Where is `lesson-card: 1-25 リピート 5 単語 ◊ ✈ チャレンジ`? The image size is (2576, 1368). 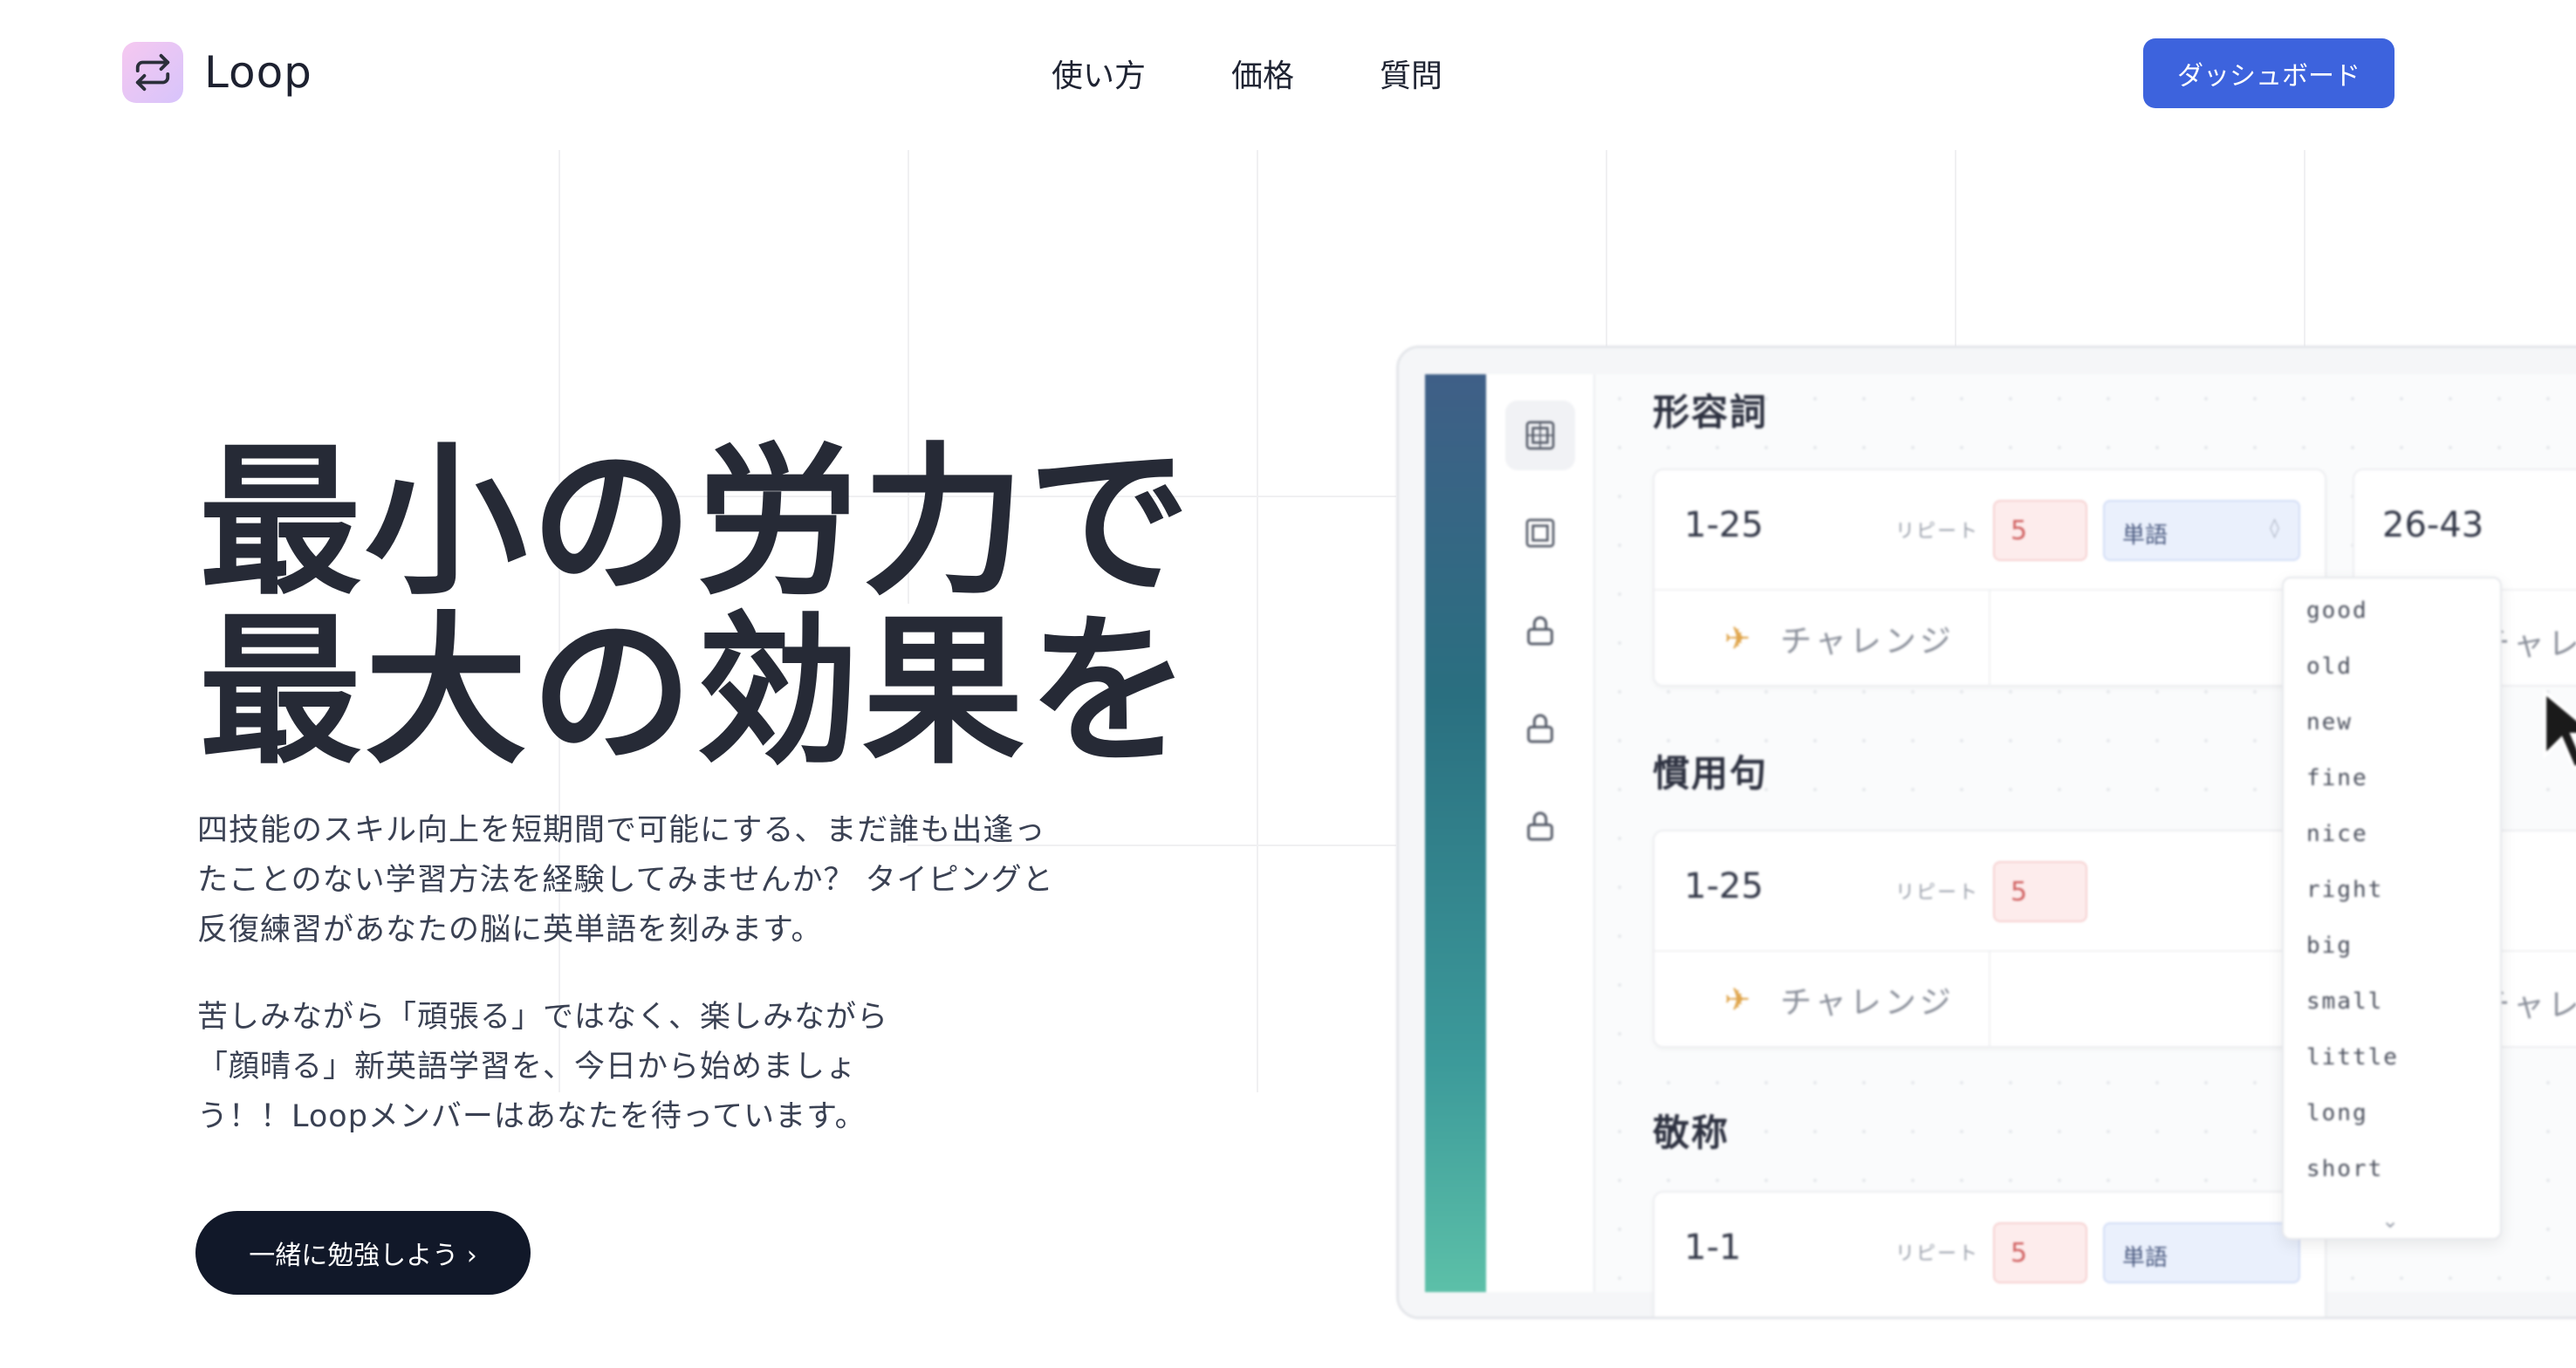 lesson-card: 1-25 リピート 5 単語 ◊ ✈ チャレンジ is located at coordinates (1989, 578).